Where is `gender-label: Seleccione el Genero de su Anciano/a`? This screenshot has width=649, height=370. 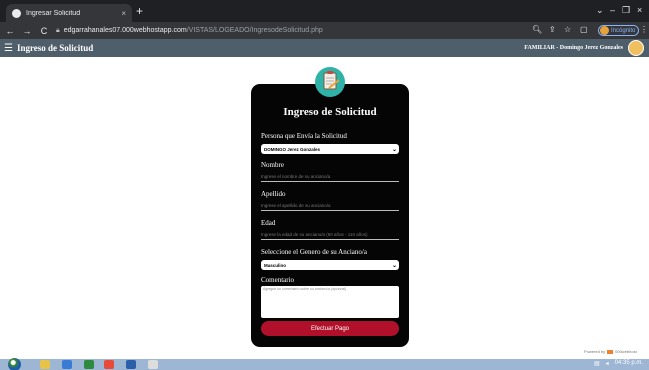 gender-label: Seleccione el Genero de su Anciano/a is located at coordinates (314, 252).